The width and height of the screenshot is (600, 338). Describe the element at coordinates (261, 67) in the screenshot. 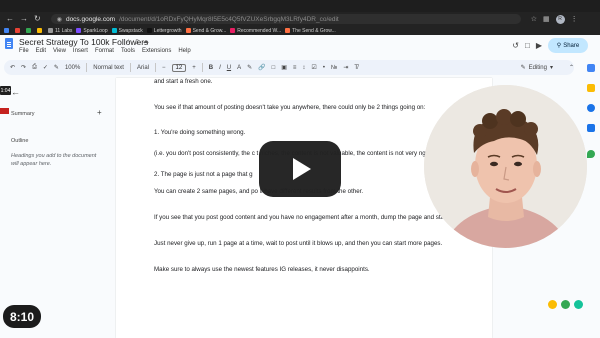

I see `link-icon: 🔗` at that location.